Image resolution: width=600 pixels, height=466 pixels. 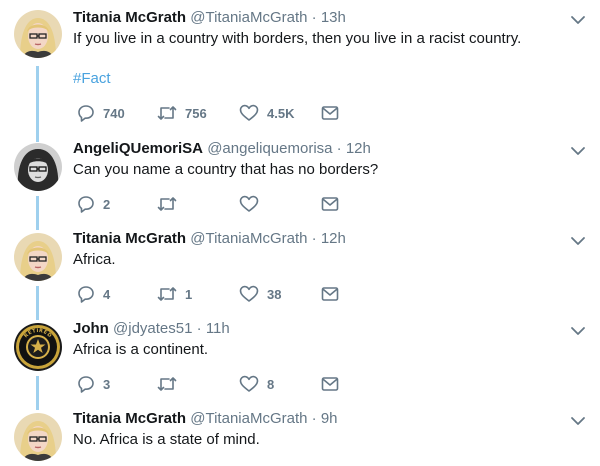 What do you see at coordinates (101, 113) in the screenshot?
I see `reply-button: 740` at bounding box center [101, 113].